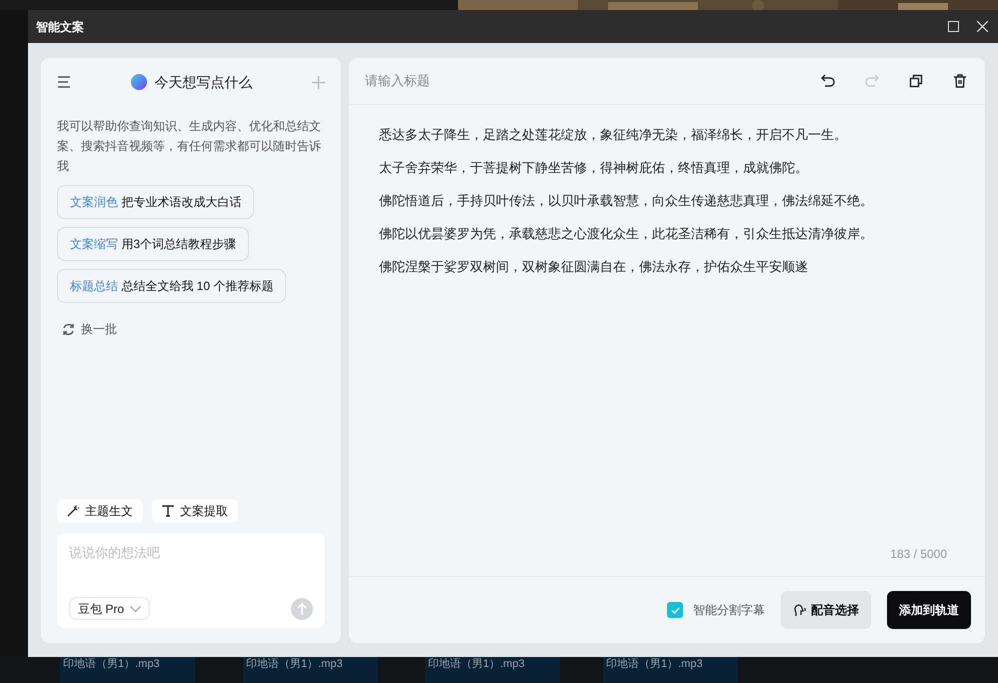 The height and width of the screenshot is (683, 998). What do you see at coordinates (168, 511) in the screenshot?
I see `text-icon` at bounding box center [168, 511].